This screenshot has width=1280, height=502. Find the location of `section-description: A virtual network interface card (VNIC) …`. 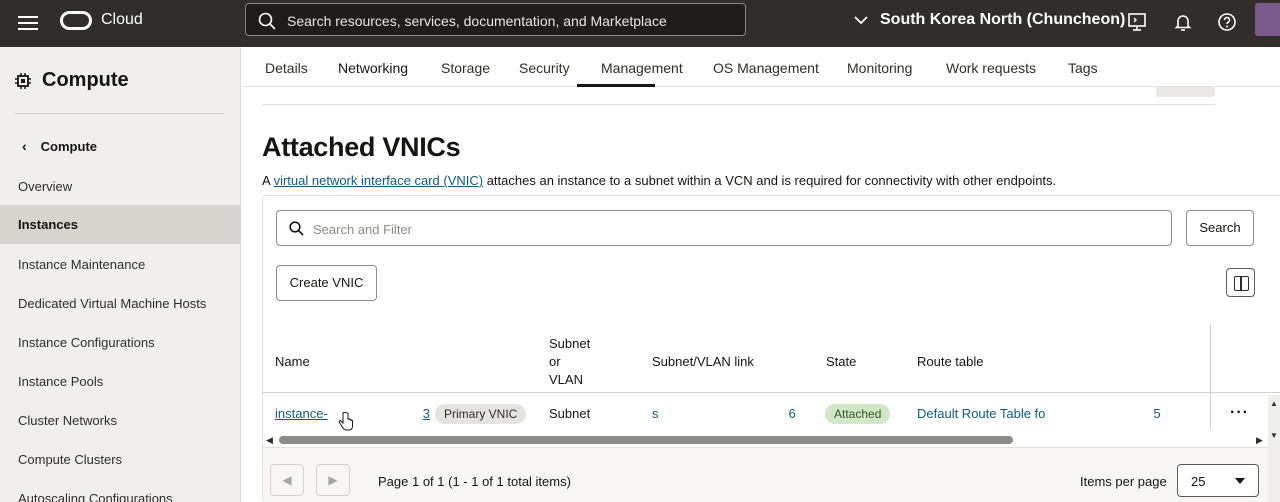

section-description: A virtual network interface card (VNIC) … is located at coordinates (659, 180).